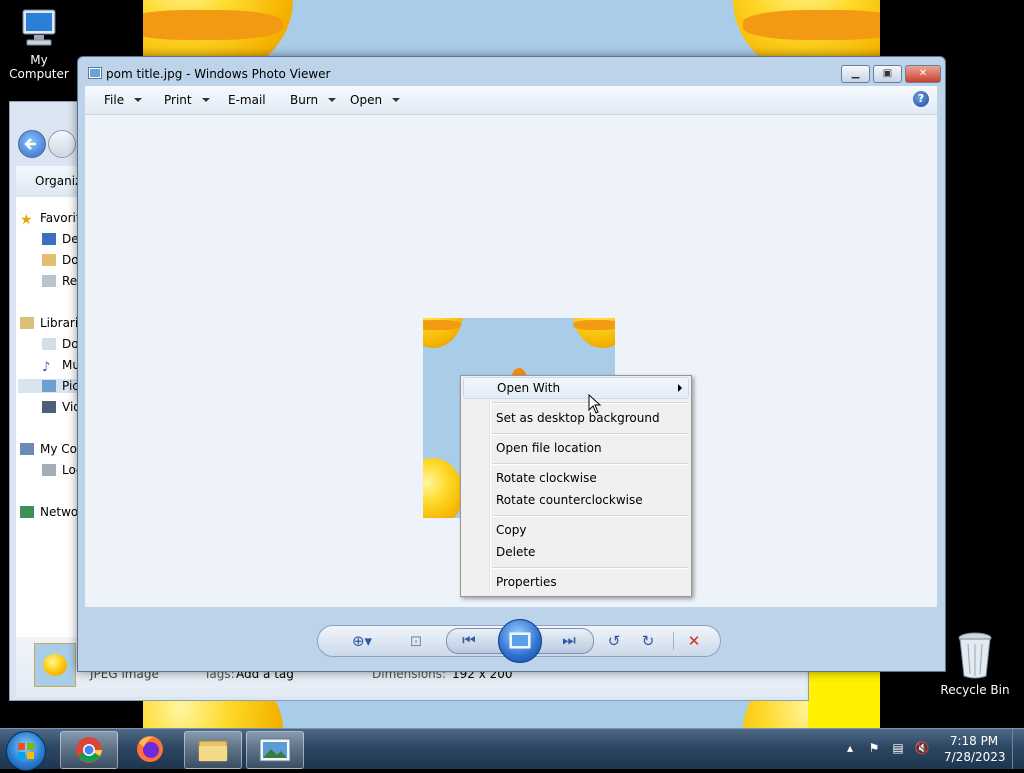 The width and height of the screenshot is (1024, 773). What do you see at coordinates (247, 100) in the screenshot?
I see `menu-email: E-mail` at bounding box center [247, 100].